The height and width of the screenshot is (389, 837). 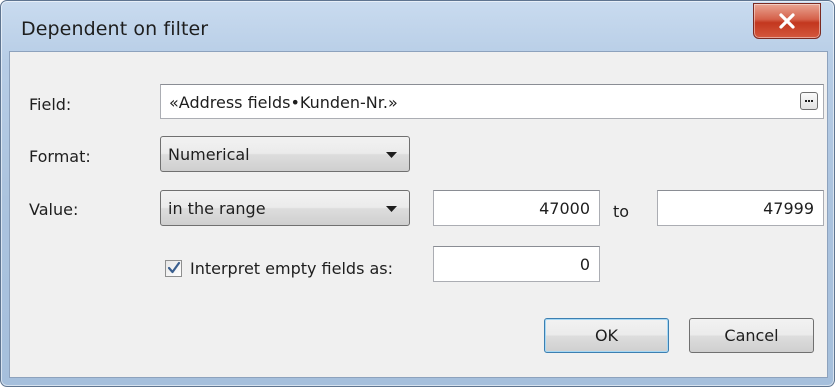 I want to click on format-select: Numerical, so click(x=285, y=154).